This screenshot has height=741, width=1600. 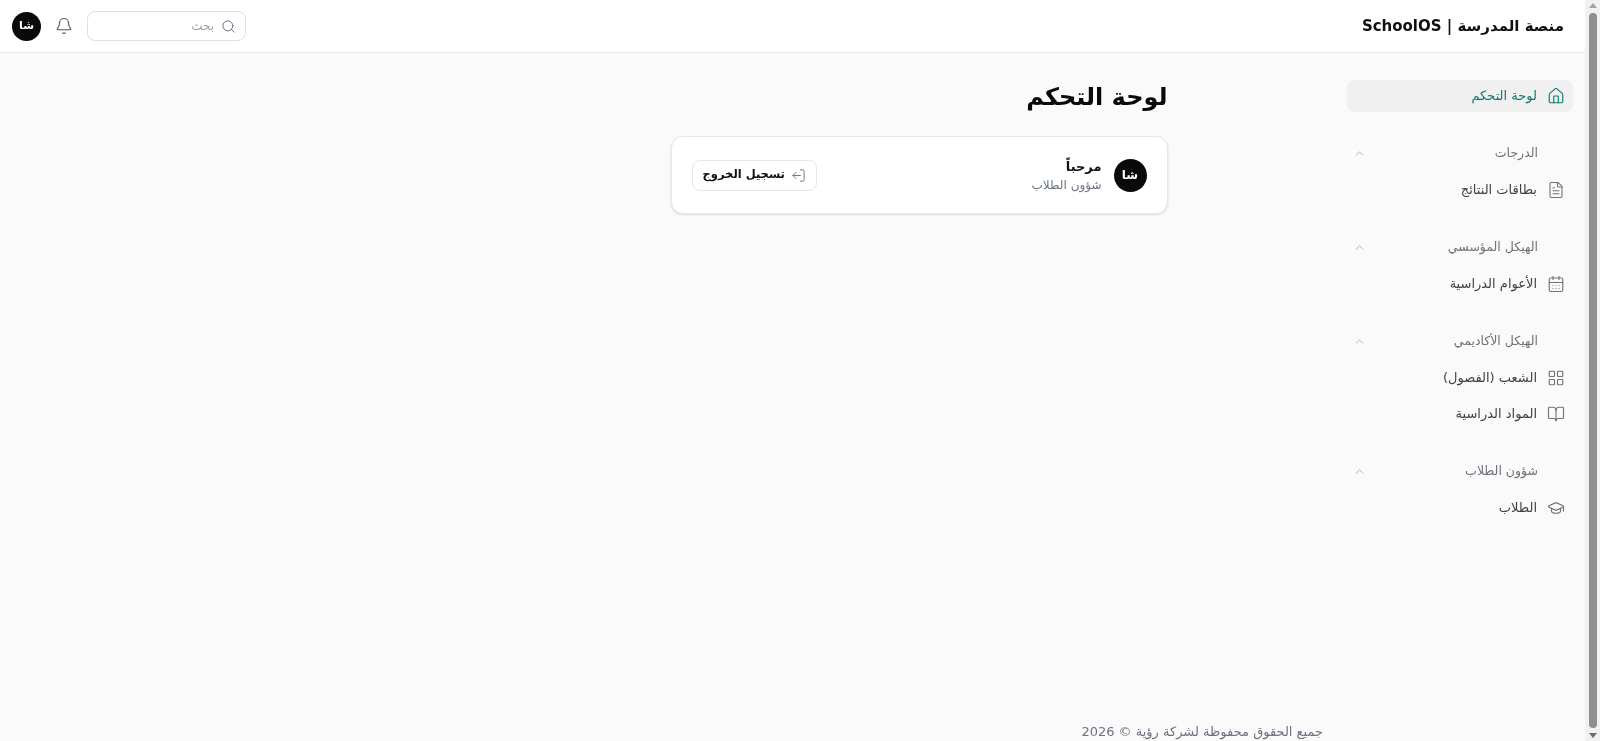 I want to click on notification-bell-icon, so click(x=64, y=26).